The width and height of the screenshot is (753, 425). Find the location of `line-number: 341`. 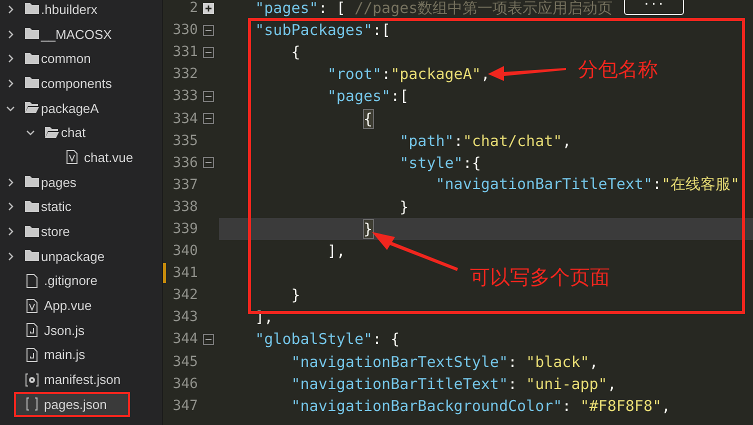

line-number: 341 is located at coordinates (185, 273).